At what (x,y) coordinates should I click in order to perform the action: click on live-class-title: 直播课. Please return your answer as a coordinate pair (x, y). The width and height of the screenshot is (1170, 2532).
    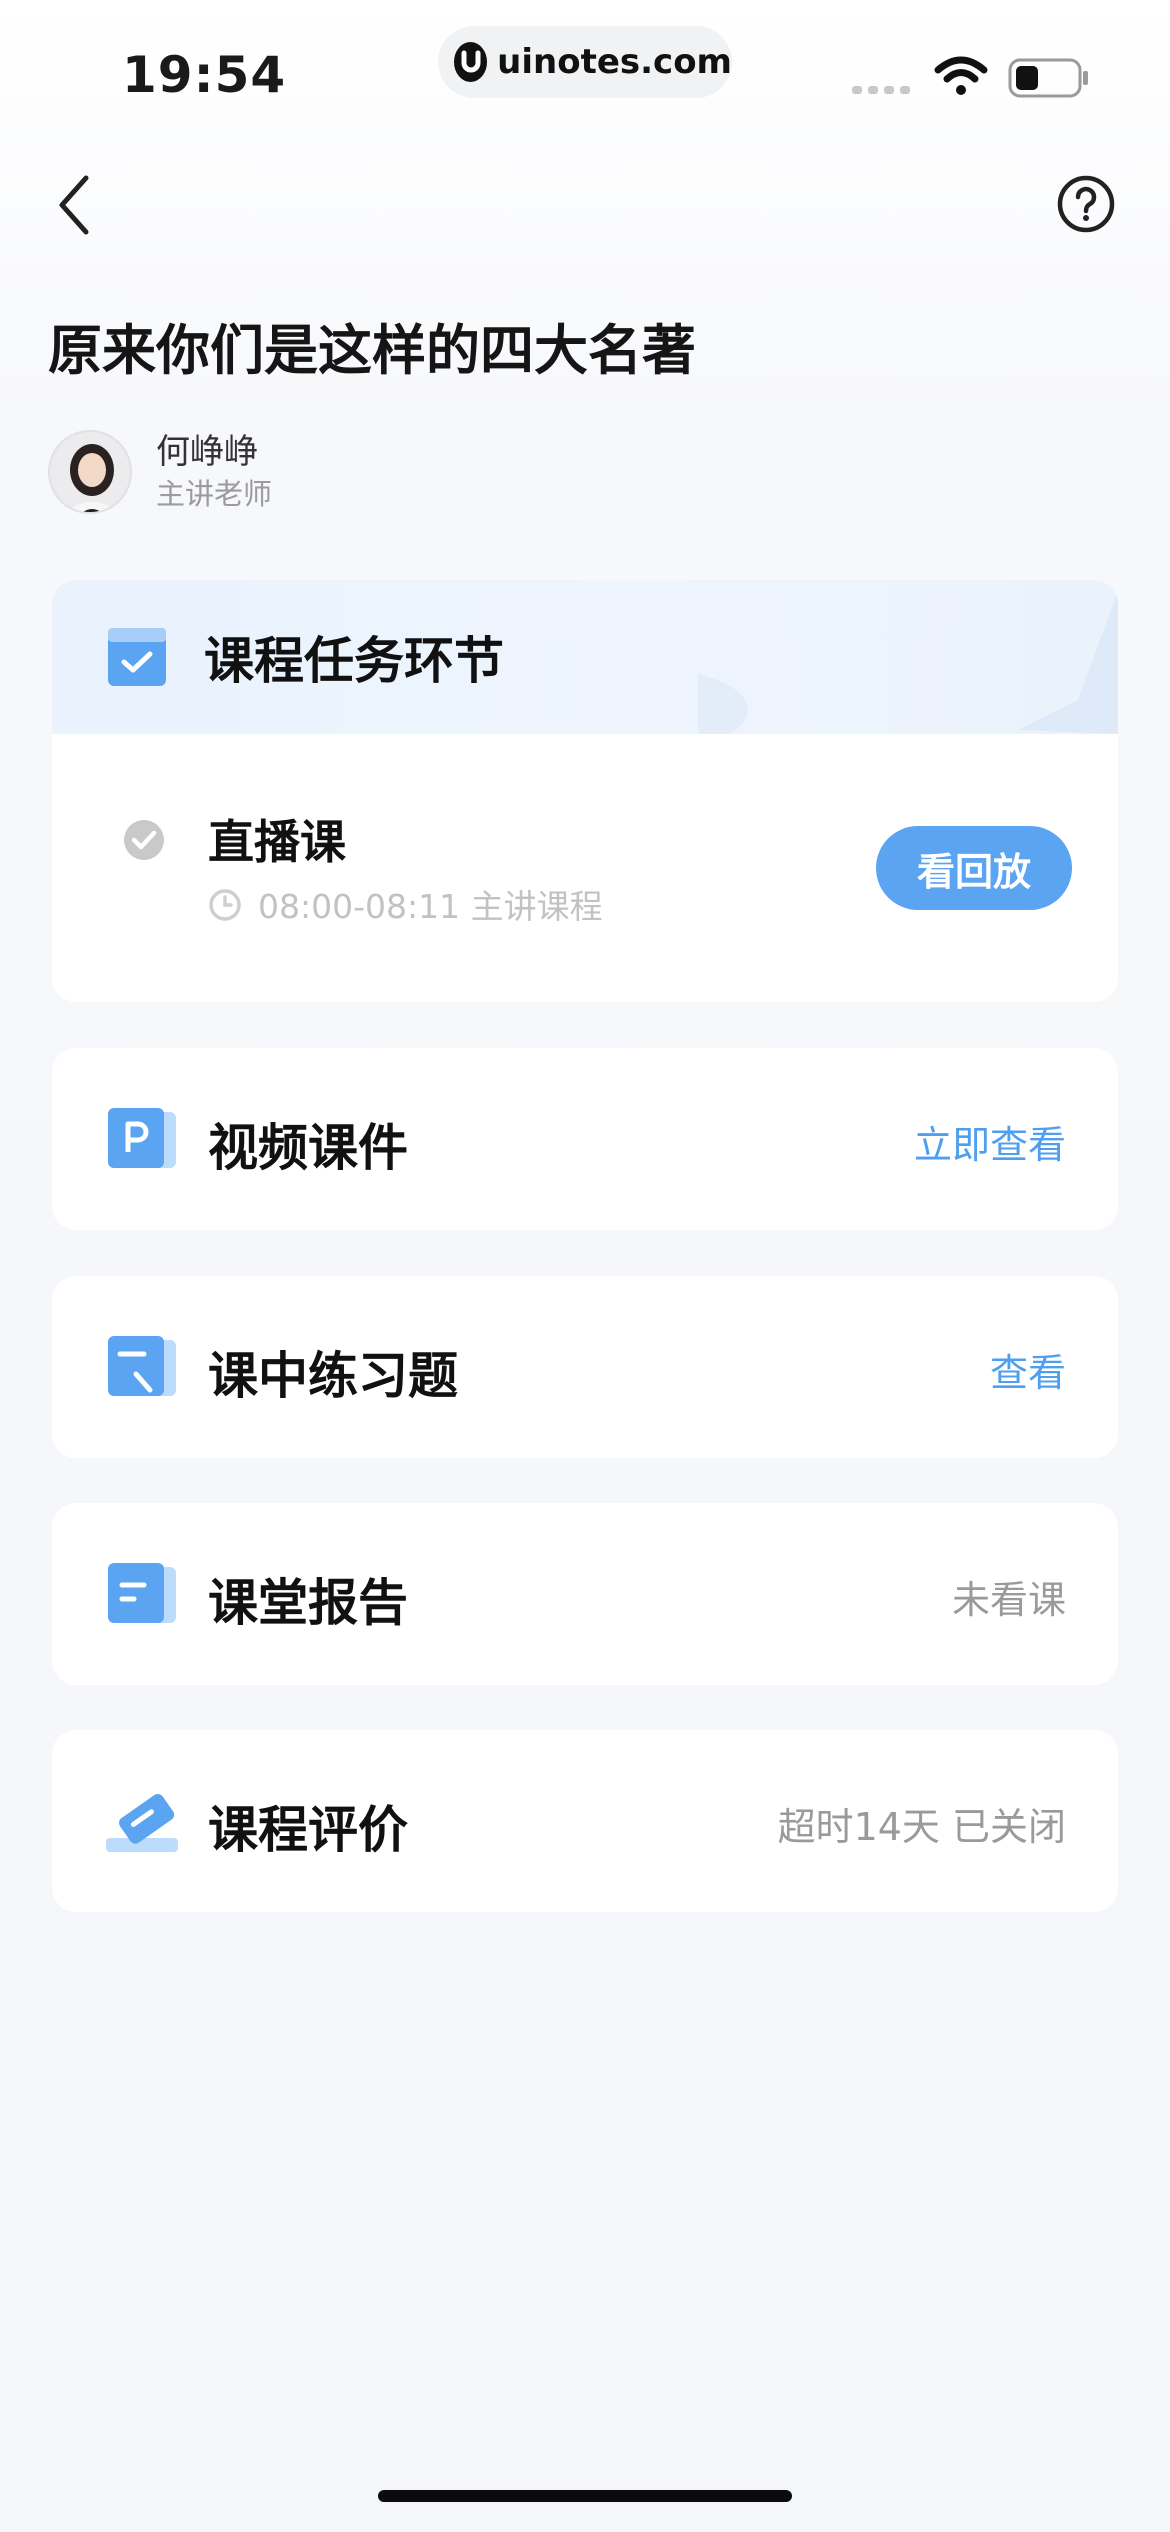
    Looking at the image, I should click on (277, 842).